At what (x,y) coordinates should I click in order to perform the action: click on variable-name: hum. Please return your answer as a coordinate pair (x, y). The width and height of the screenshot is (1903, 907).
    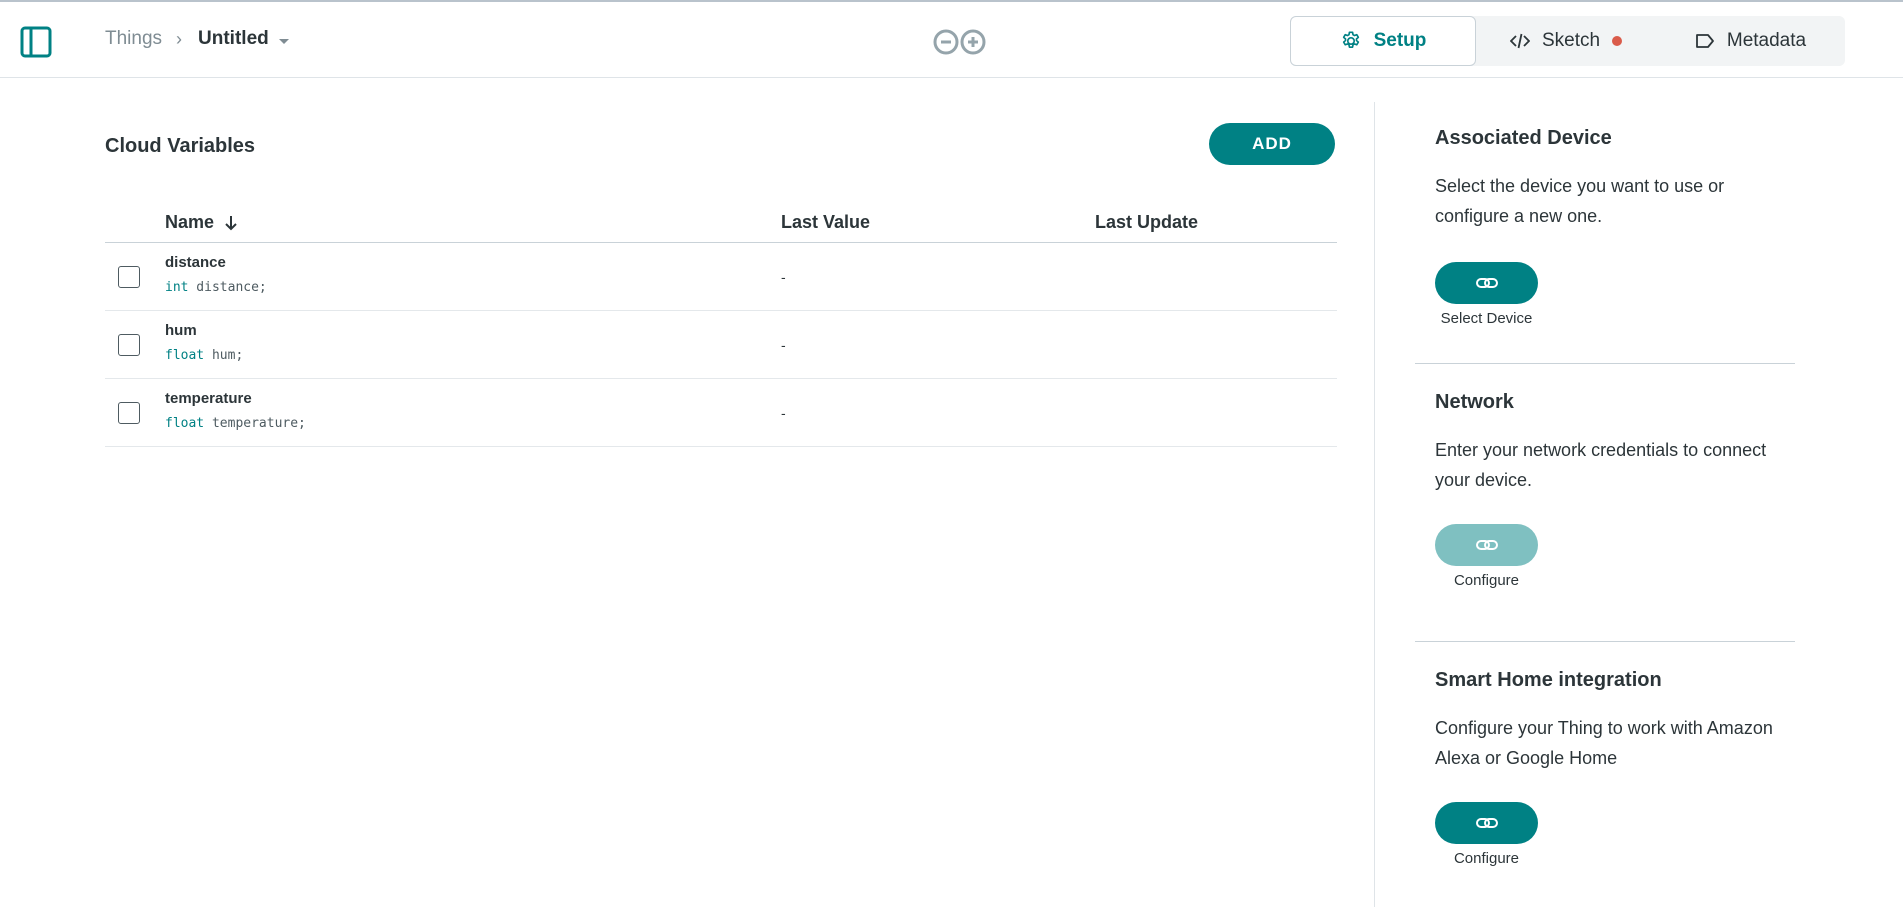
    Looking at the image, I should click on (181, 330).